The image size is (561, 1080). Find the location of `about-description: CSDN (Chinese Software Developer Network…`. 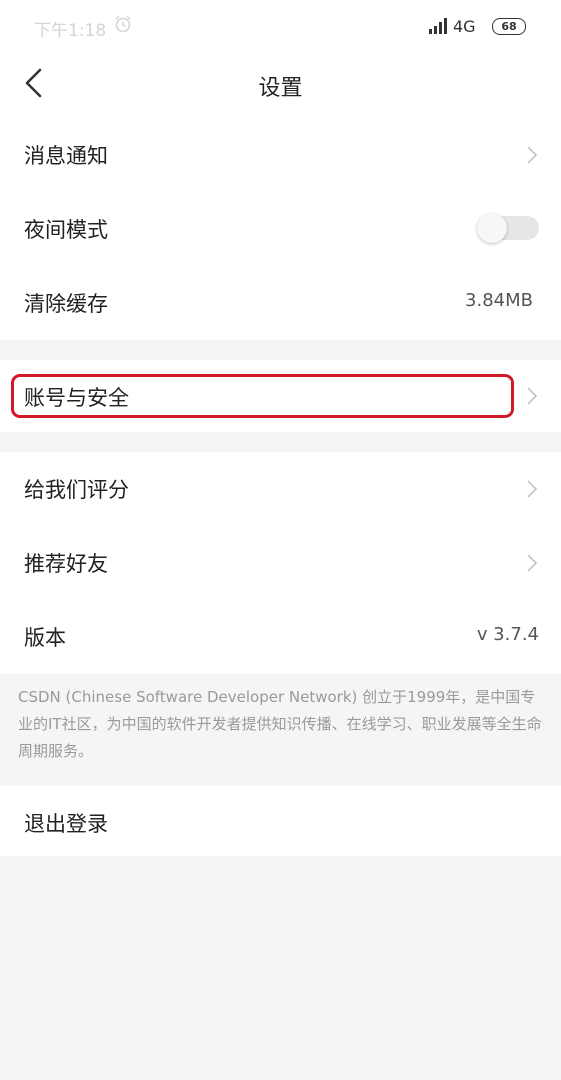

about-description: CSDN (Chinese Software Developer Network… is located at coordinates (280, 724).